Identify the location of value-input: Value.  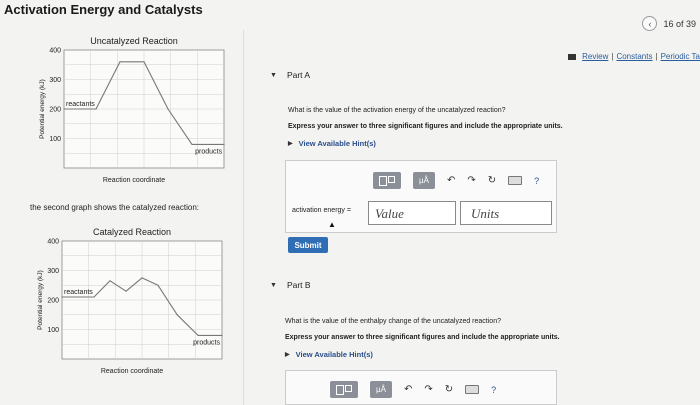
(412, 213).